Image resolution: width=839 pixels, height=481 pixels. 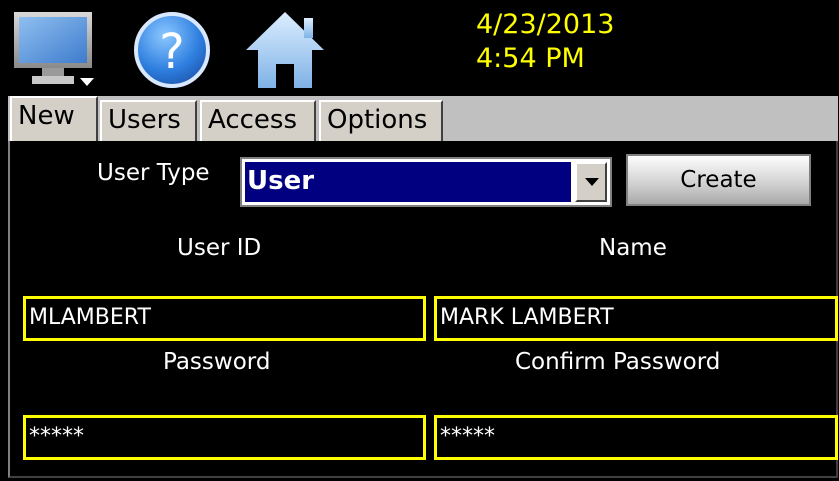 What do you see at coordinates (55, 49) in the screenshot?
I see `monitor-menu-icon` at bounding box center [55, 49].